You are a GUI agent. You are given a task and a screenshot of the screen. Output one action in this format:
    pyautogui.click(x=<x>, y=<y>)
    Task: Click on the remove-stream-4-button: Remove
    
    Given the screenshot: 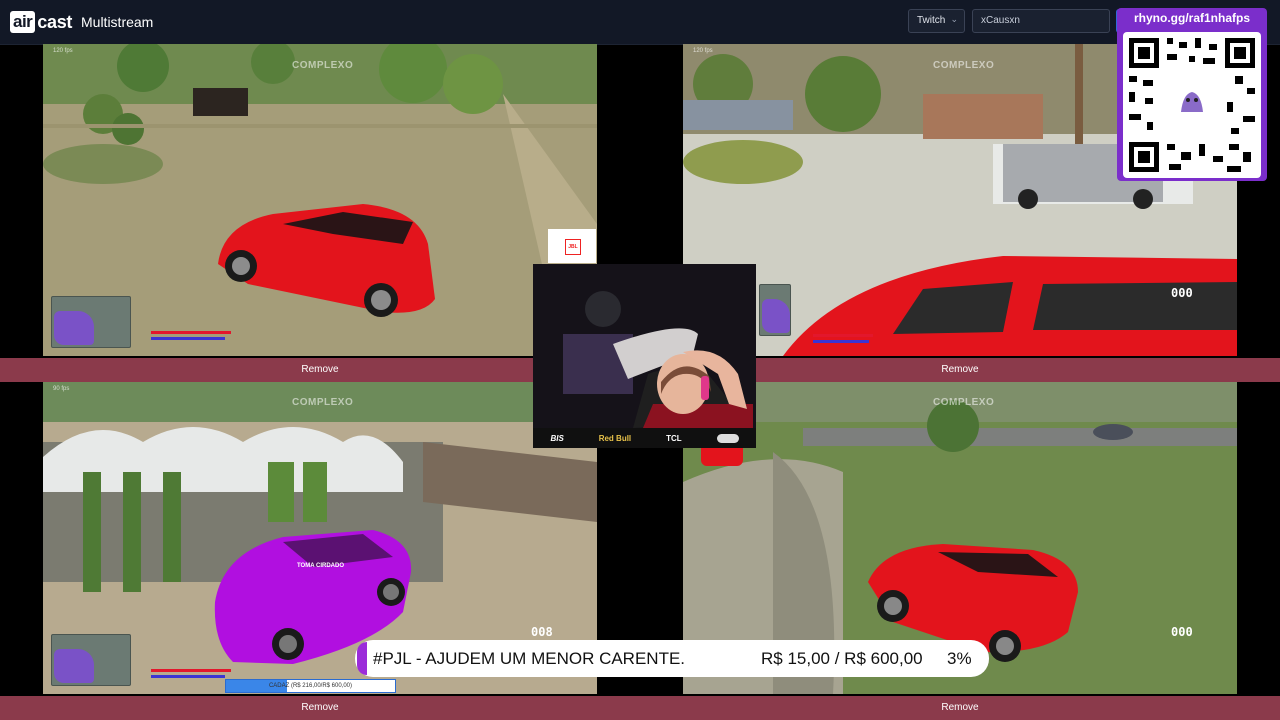 What is the action you would take?
    pyautogui.click(x=960, y=708)
    